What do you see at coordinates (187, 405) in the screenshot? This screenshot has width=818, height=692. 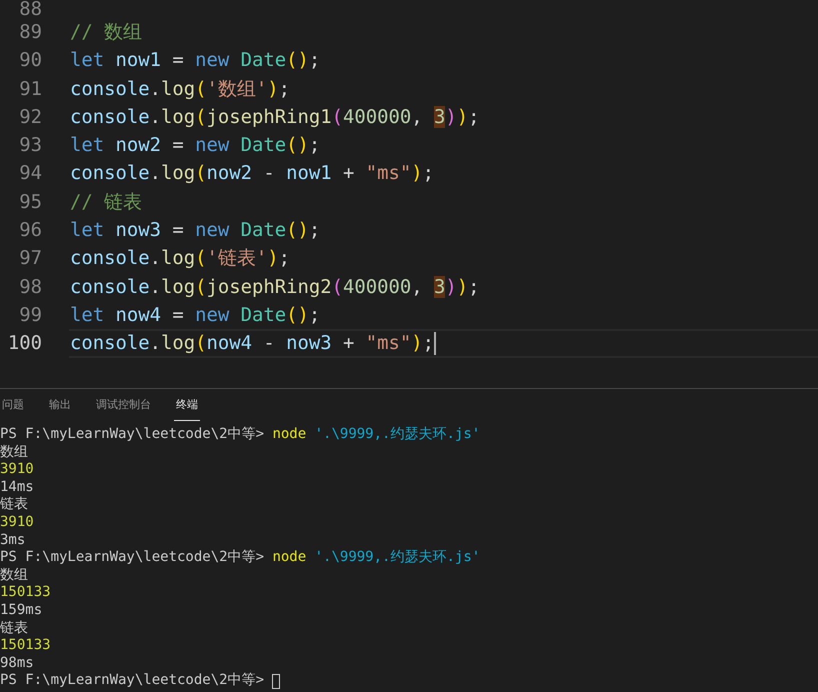 I see `panel-tab: 终端` at bounding box center [187, 405].